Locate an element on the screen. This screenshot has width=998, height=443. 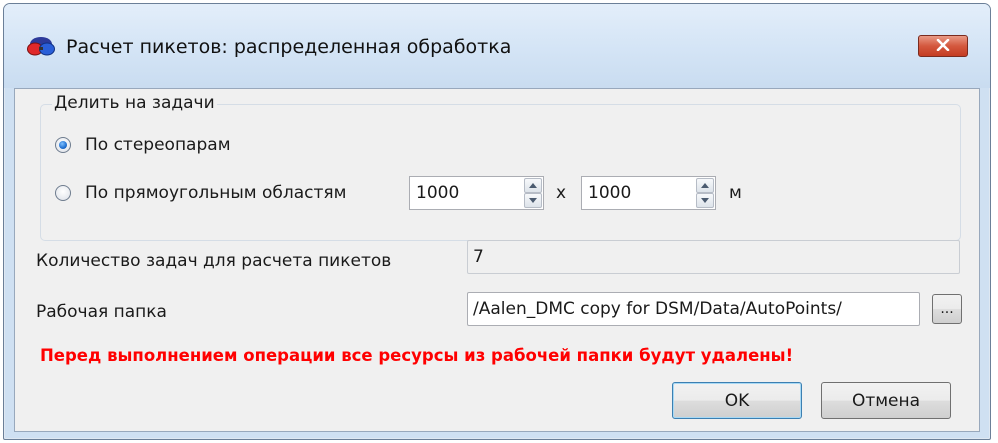
rect-width-spinbox: 1000 is located at coordinates (476, 193).